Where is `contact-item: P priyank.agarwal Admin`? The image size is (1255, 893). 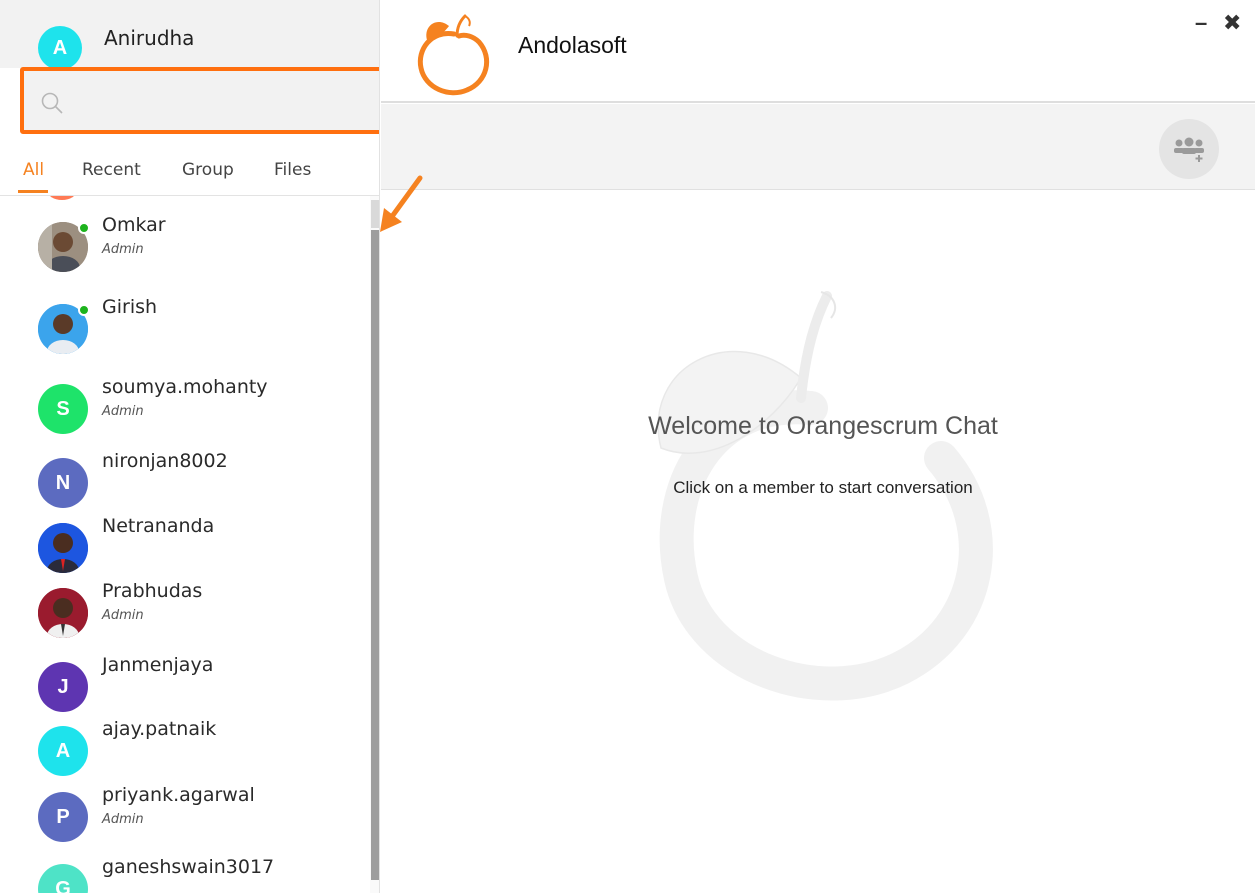
contact-item: P priyank.agarwal Admin is located at coordinates (185, 809).